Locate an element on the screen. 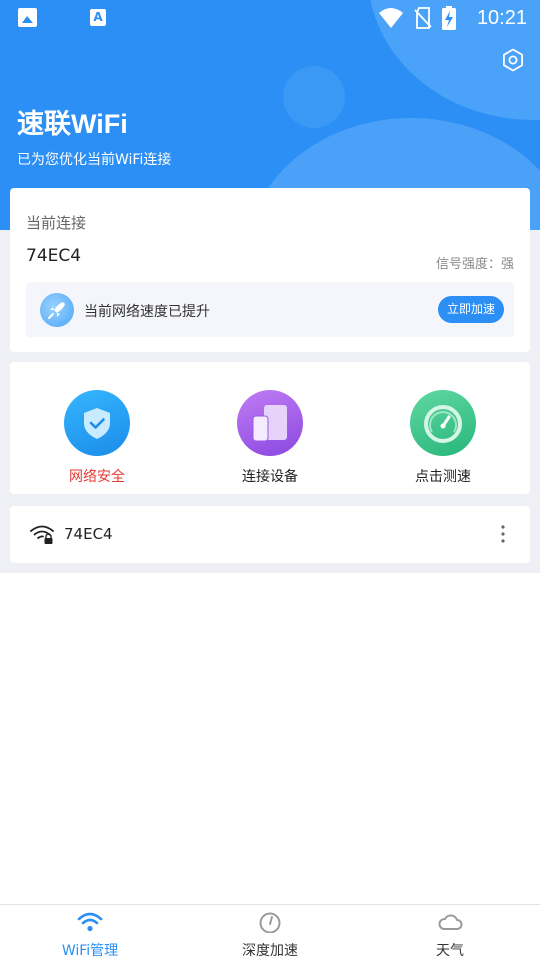 This screenshot has width=540, height=960. nav-wifi-management: WiFi管理 is located at coordinates (90, 935).